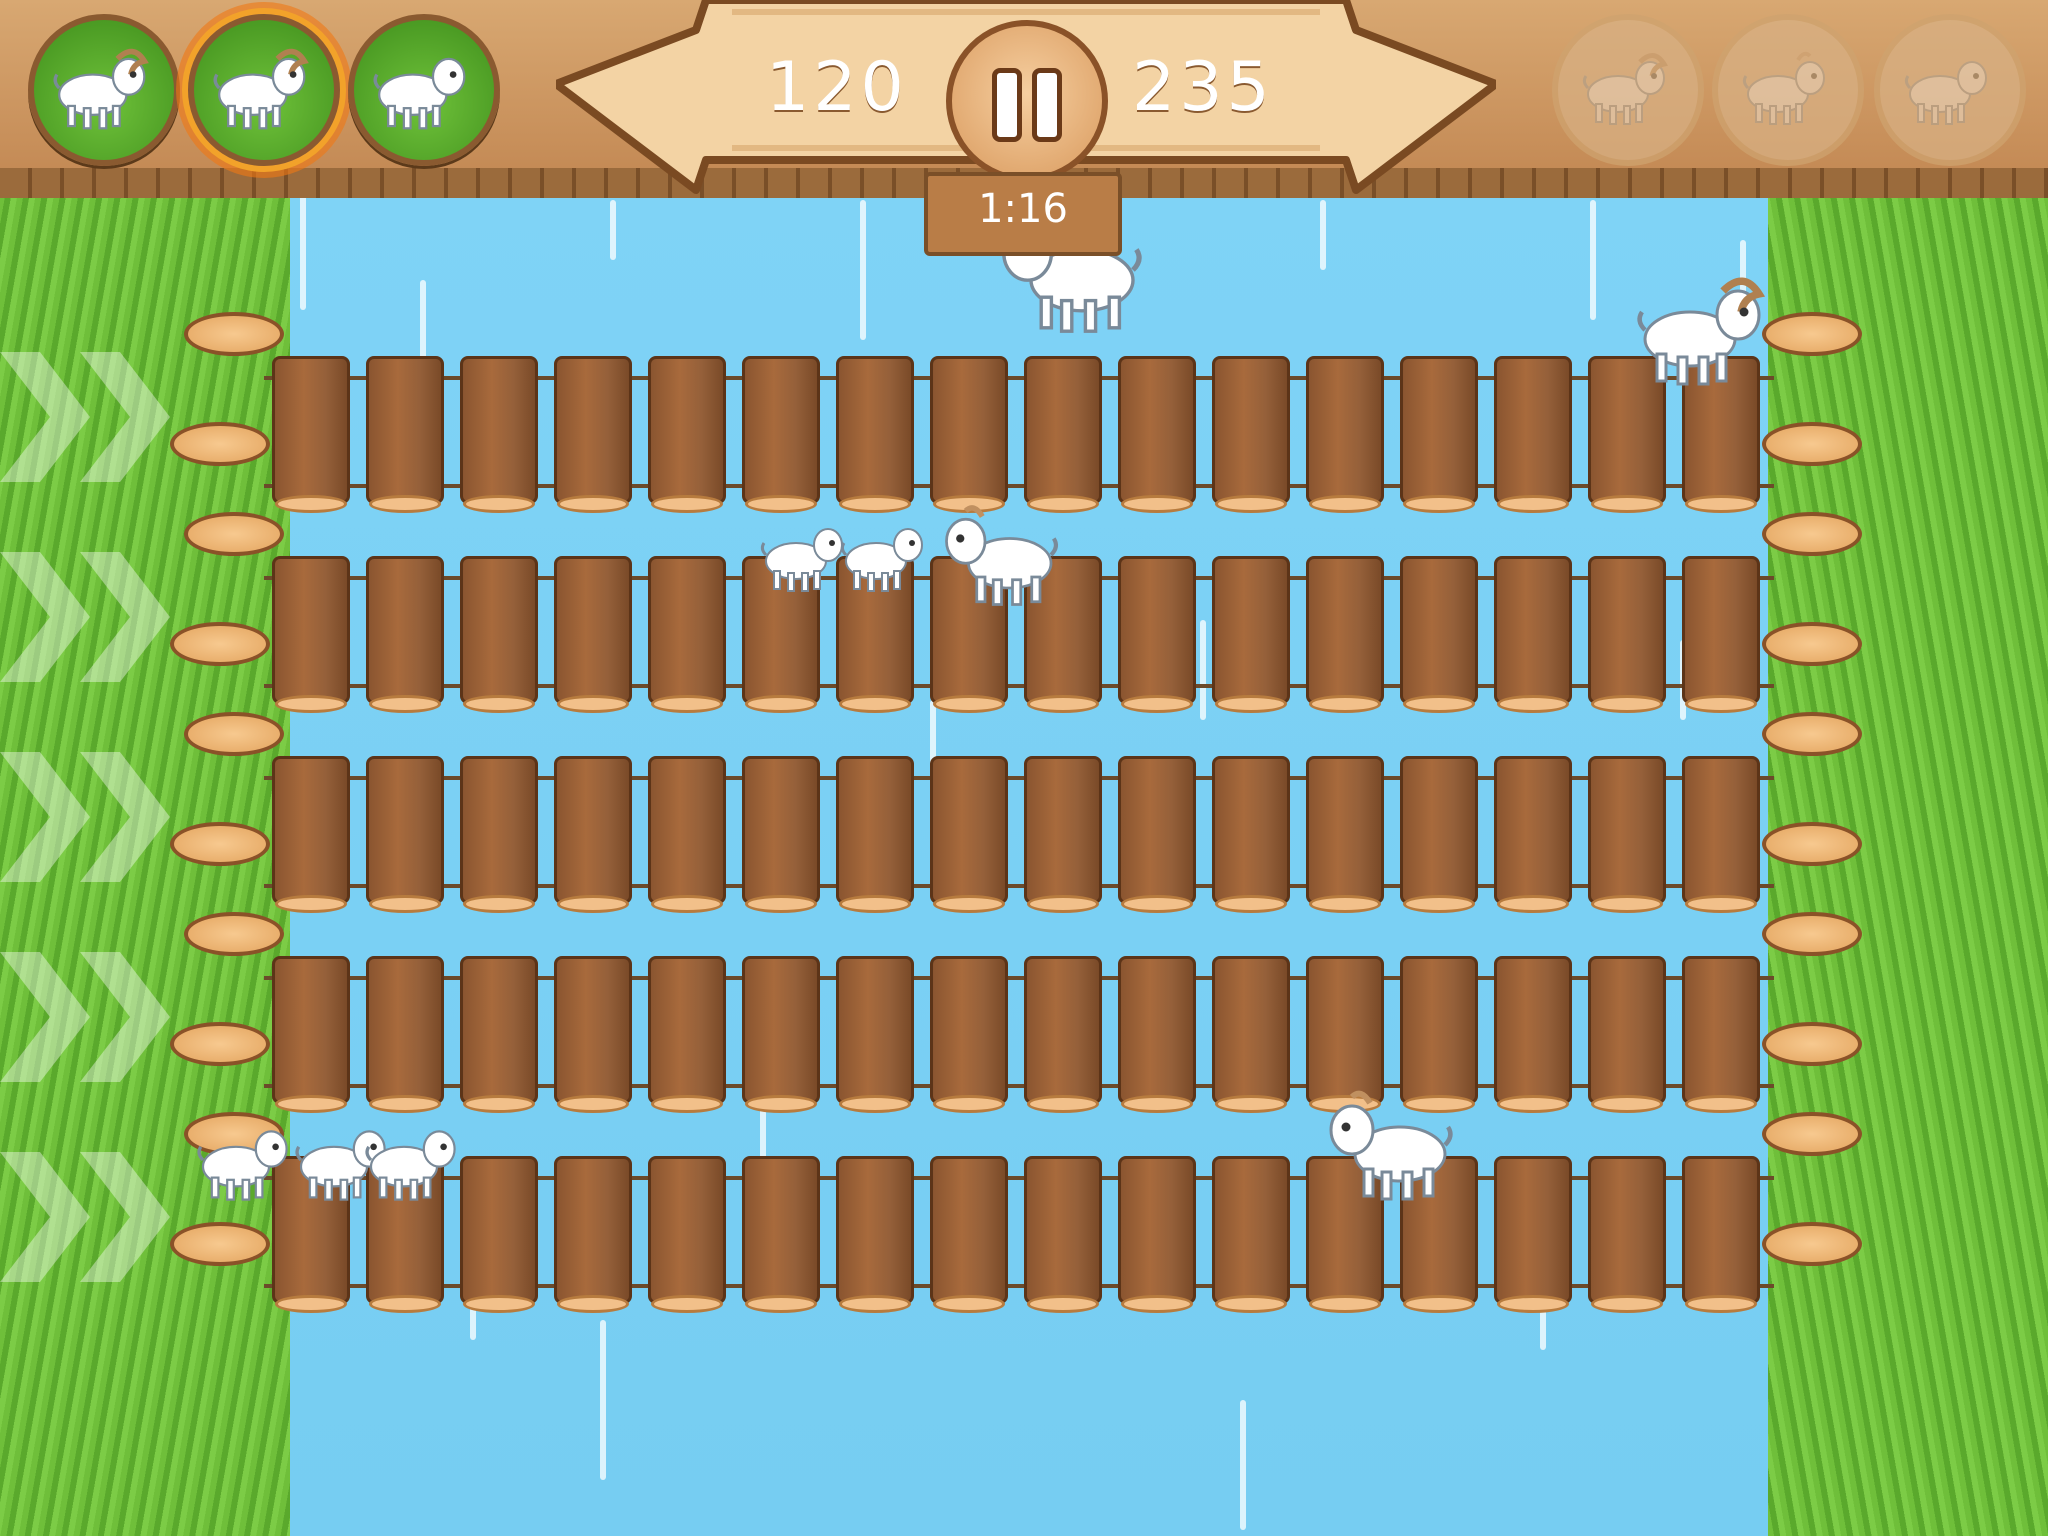 The width and height of the screenshot is (2048, 1536). Describe the element at coordinates (1203, 87) in the screenshot. I see `right-score: 235` at that location.